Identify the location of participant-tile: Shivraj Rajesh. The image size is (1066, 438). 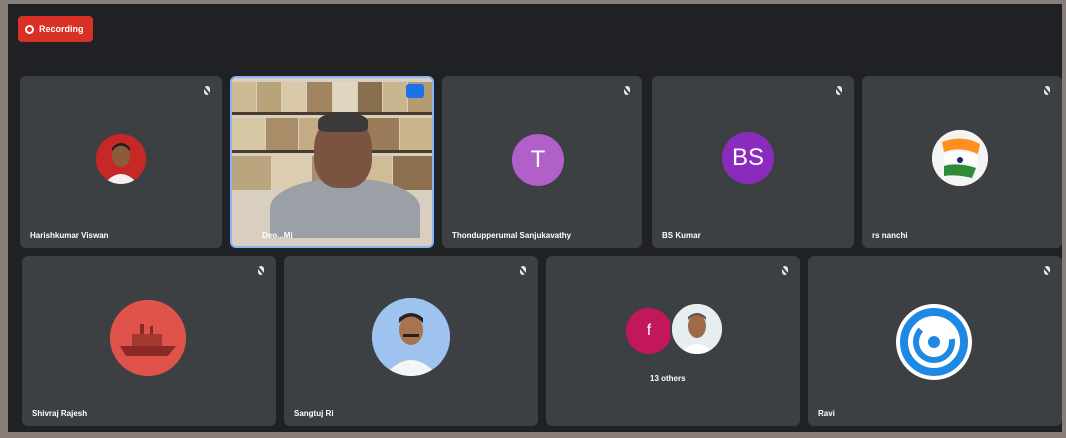
(149, 341).